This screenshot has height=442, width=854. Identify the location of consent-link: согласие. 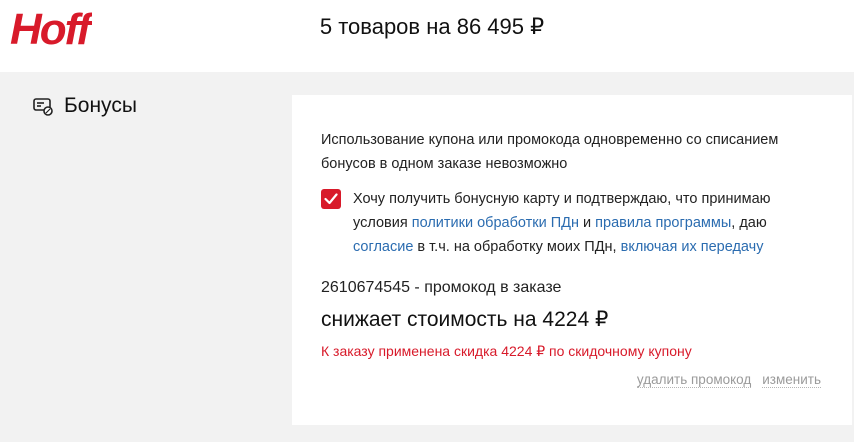
(383, 247).